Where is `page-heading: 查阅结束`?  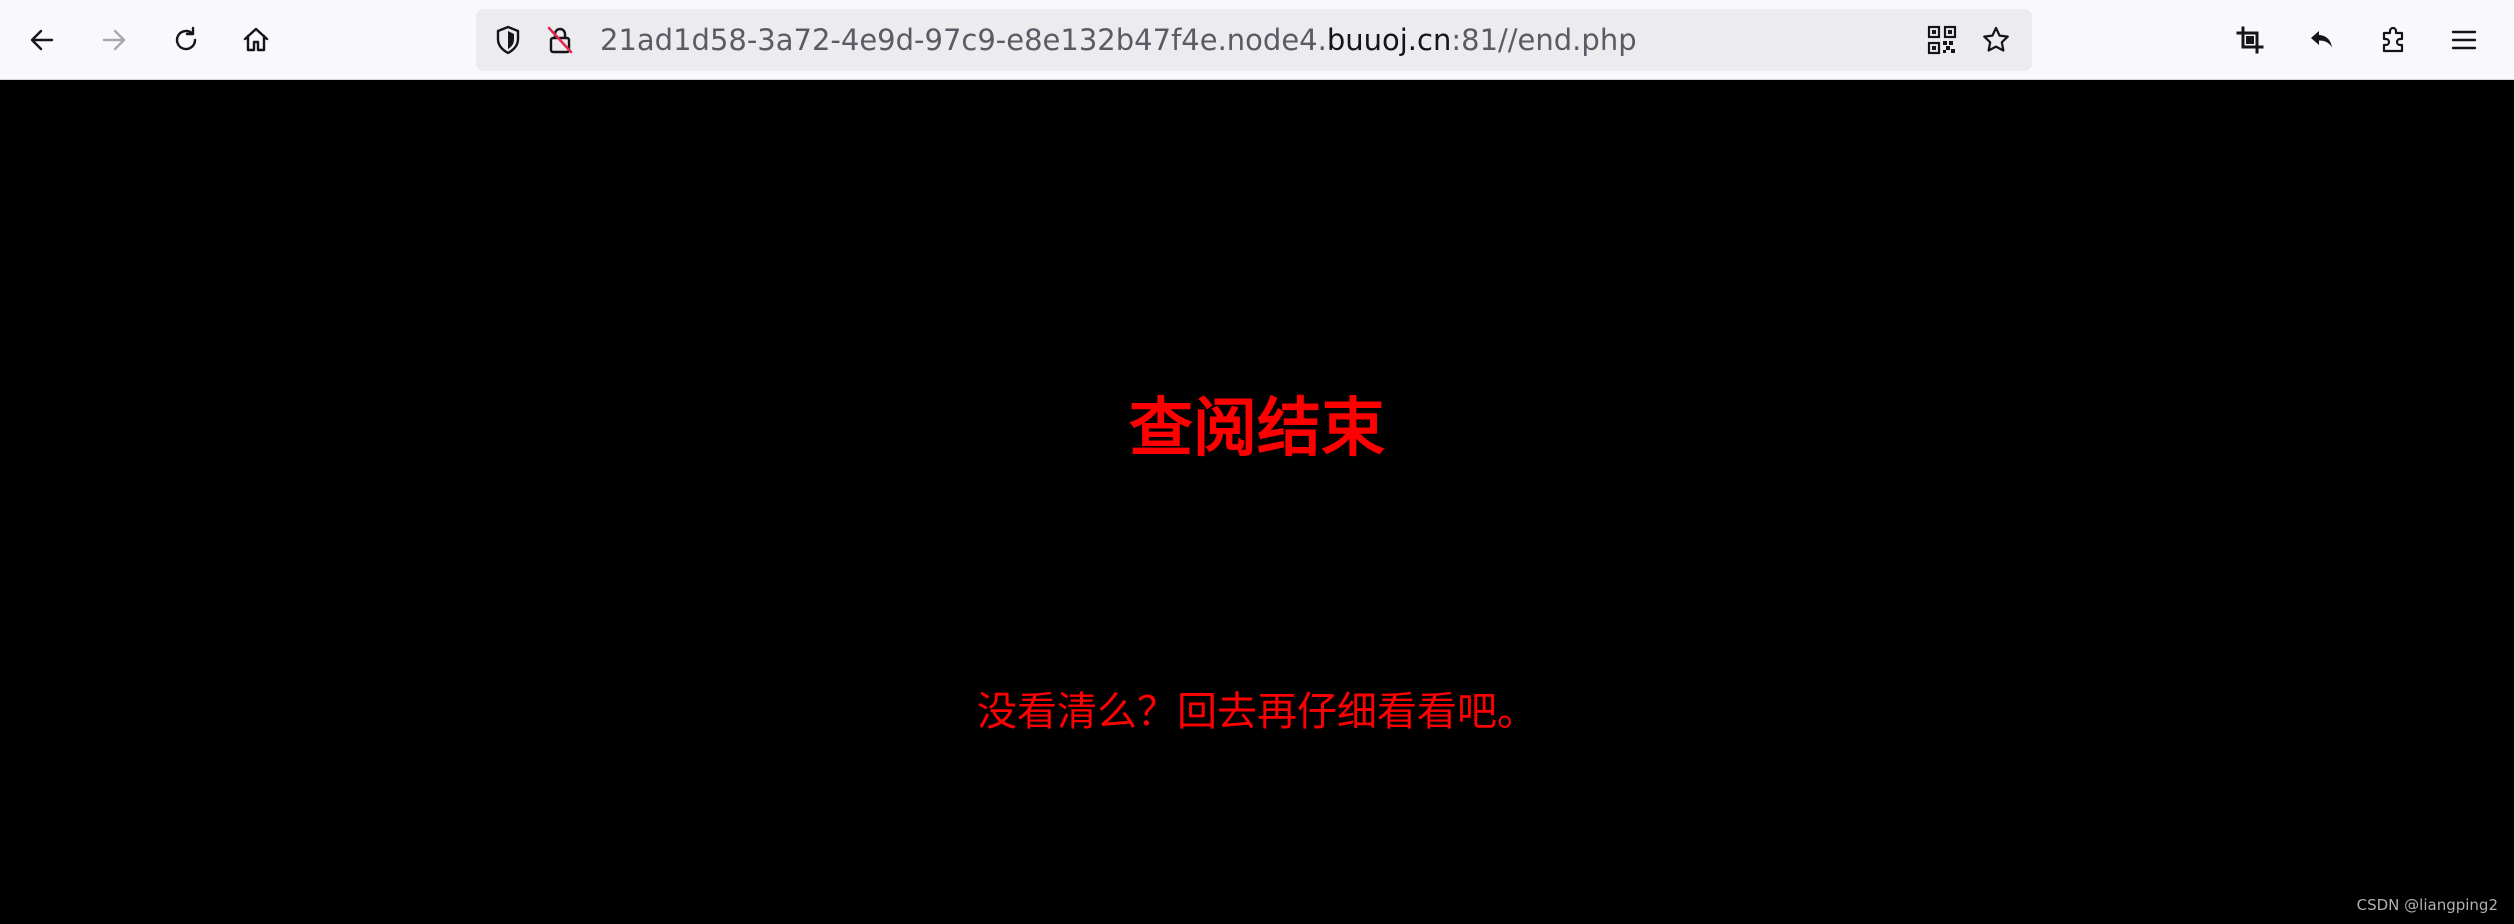
page-heading: 查阅结束 is located at coordinates (1257, 429).